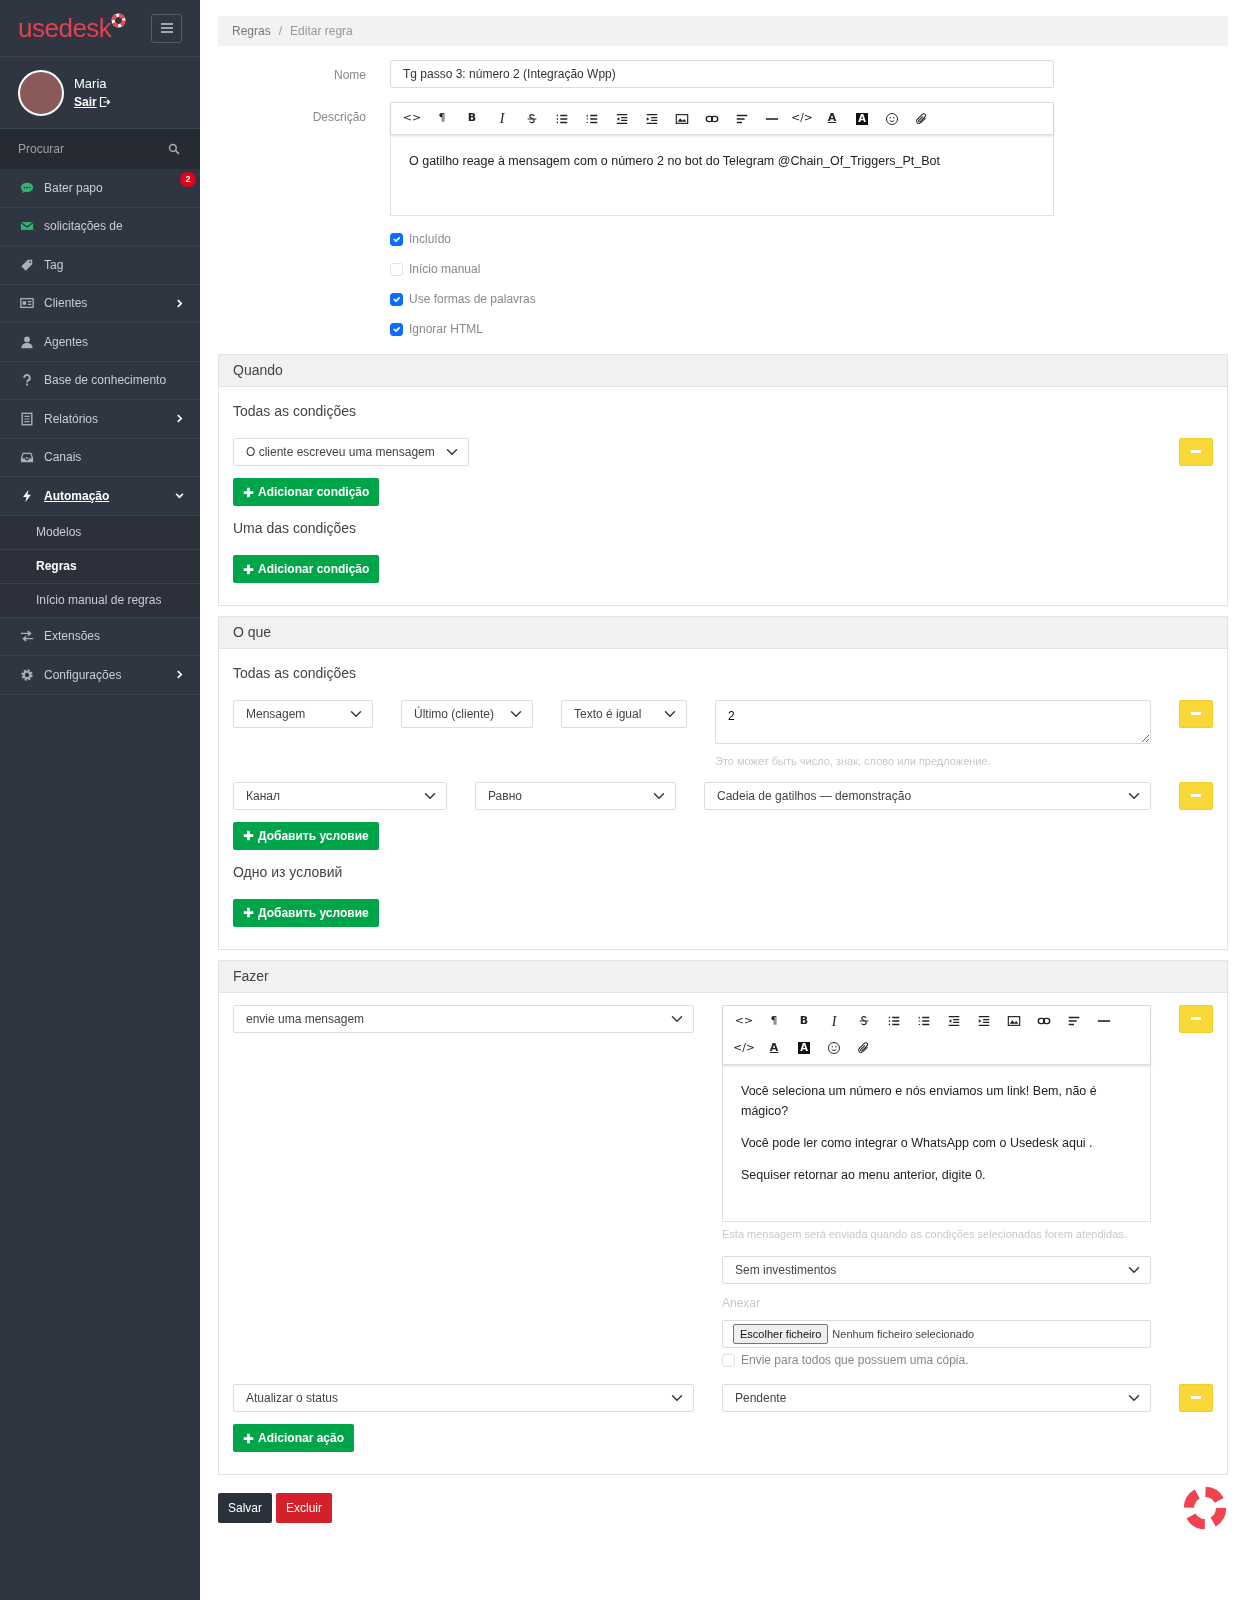 Image resolution: width=1246 pixels, height=1600 pixels. What do you see at coordinates (295, 411) in the screenshot?
I see `group-title: Todas as condições` at bounding box center [295, 411].